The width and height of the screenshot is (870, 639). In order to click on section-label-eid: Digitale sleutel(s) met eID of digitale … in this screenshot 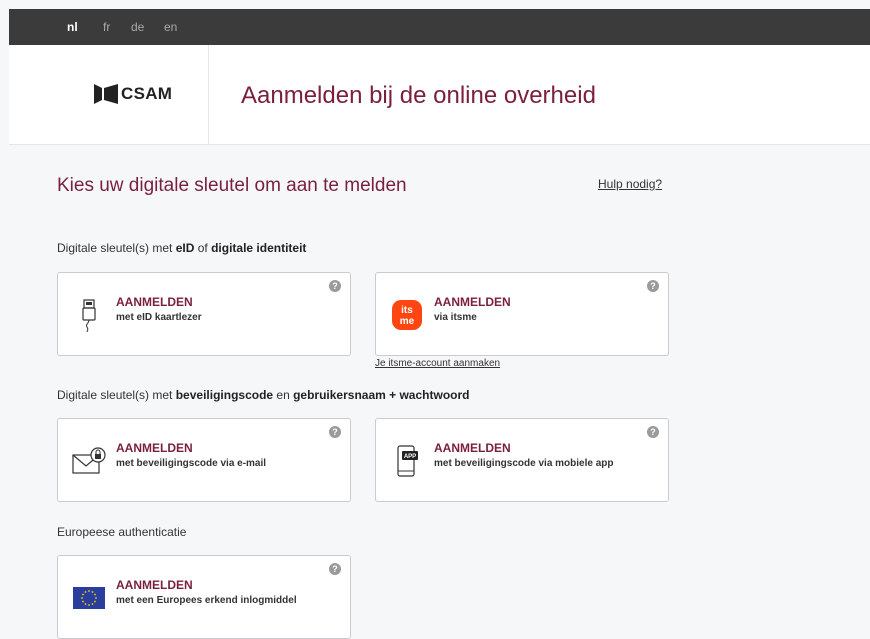, I will do `click(182, 248)`.